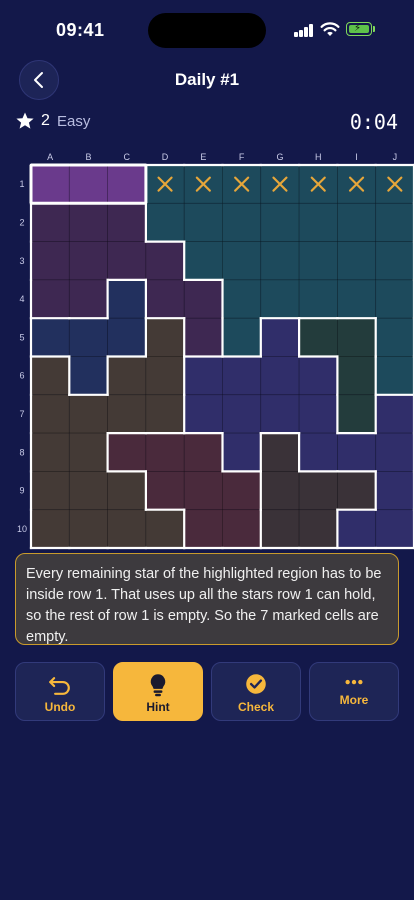 This screenshot has height=900, width=414. I want to click on timer: 0:04, so click(373, 122).